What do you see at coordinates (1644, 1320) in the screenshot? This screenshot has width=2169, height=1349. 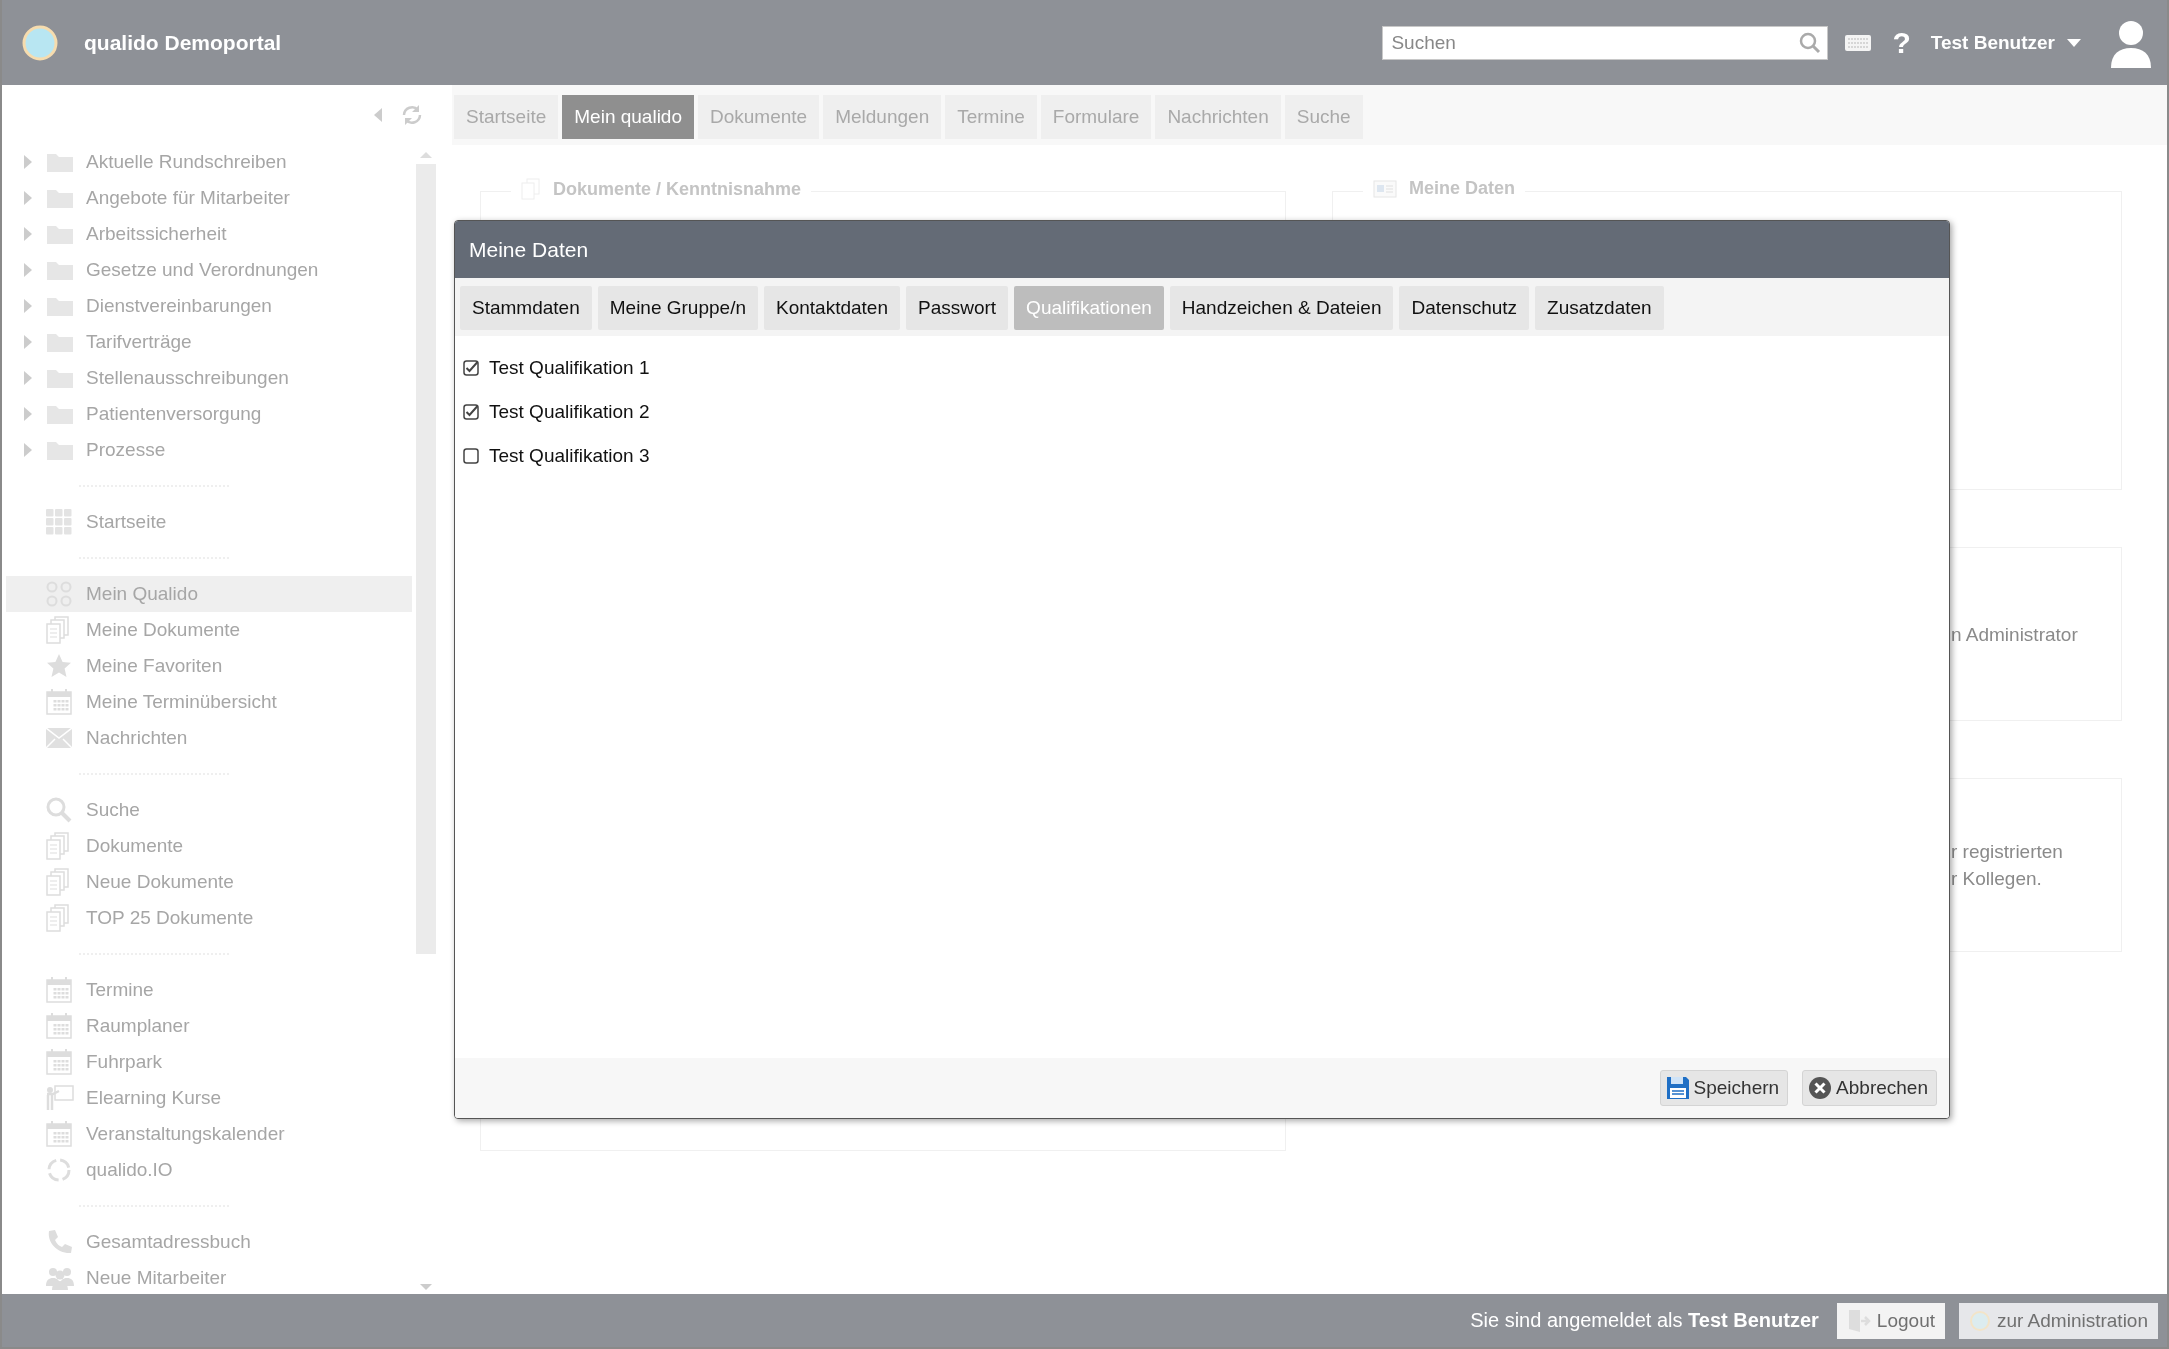 I see `login-status-text: Sie sind angemeldet als Test Benutzer` at bounding box center [1644, 1320].